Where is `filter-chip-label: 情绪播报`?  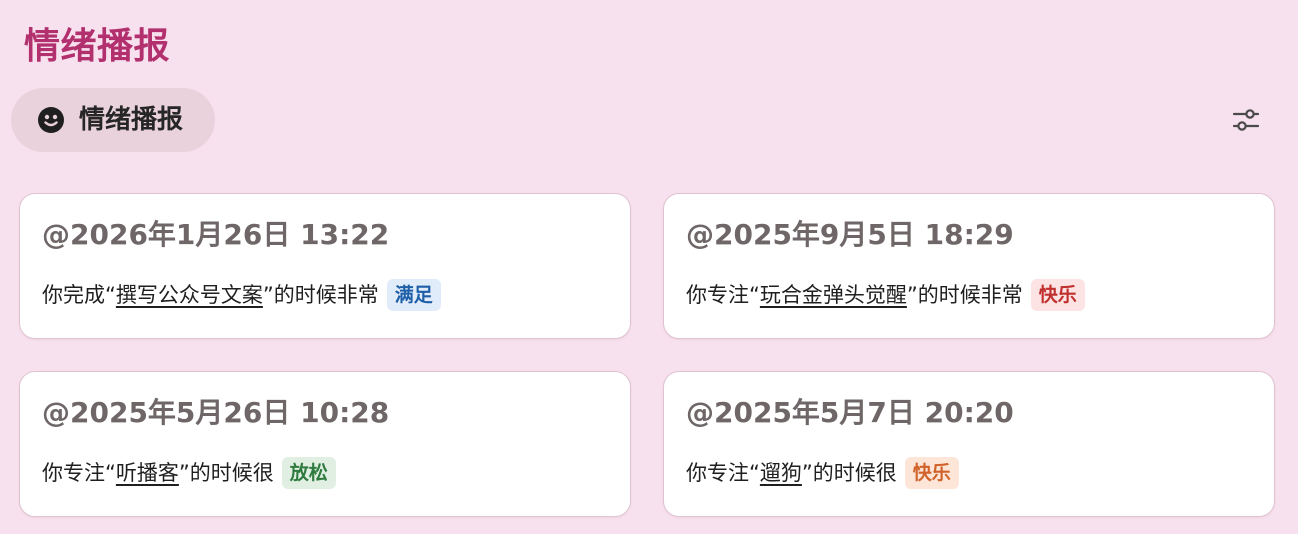 filter-chip-label: 情绪播报 is located at coordinates (131, 120).